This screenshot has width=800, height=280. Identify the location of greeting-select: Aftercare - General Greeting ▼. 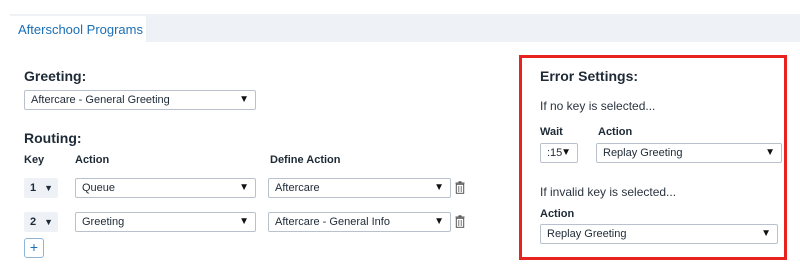
(140, 100).